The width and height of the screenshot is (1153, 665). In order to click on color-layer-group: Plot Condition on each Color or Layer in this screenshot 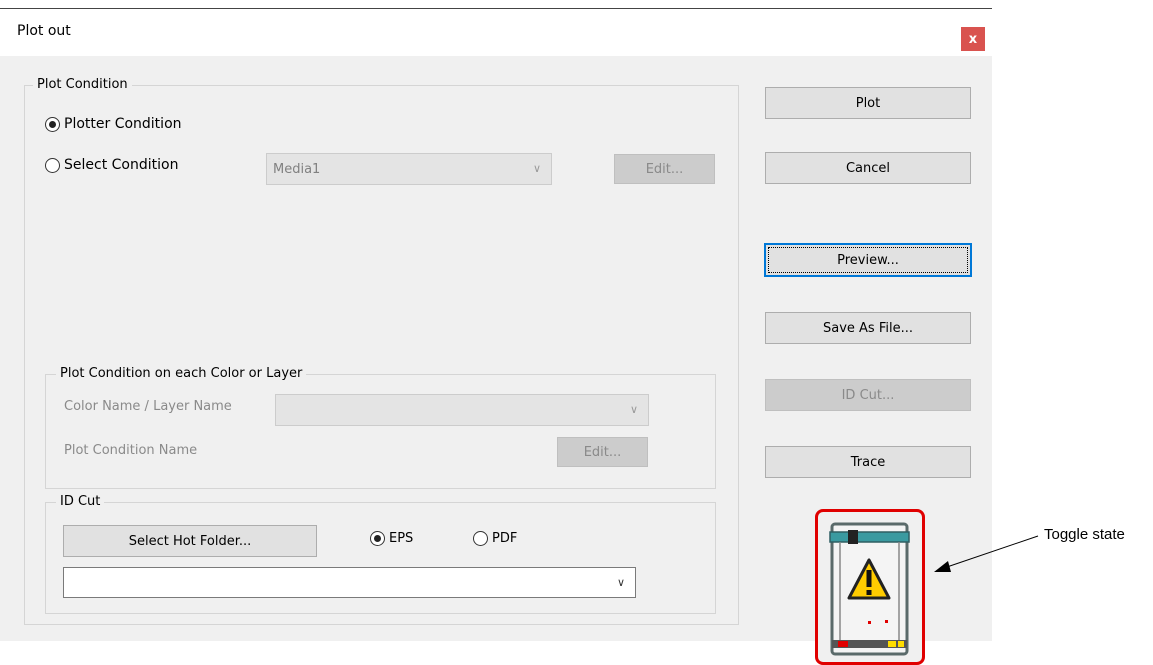, I will do `click(380, 427)`.